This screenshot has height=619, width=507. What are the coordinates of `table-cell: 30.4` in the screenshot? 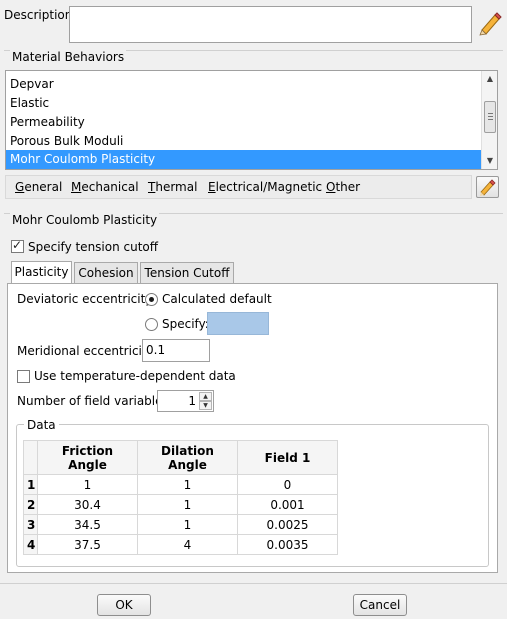 It's located at (87, 504).